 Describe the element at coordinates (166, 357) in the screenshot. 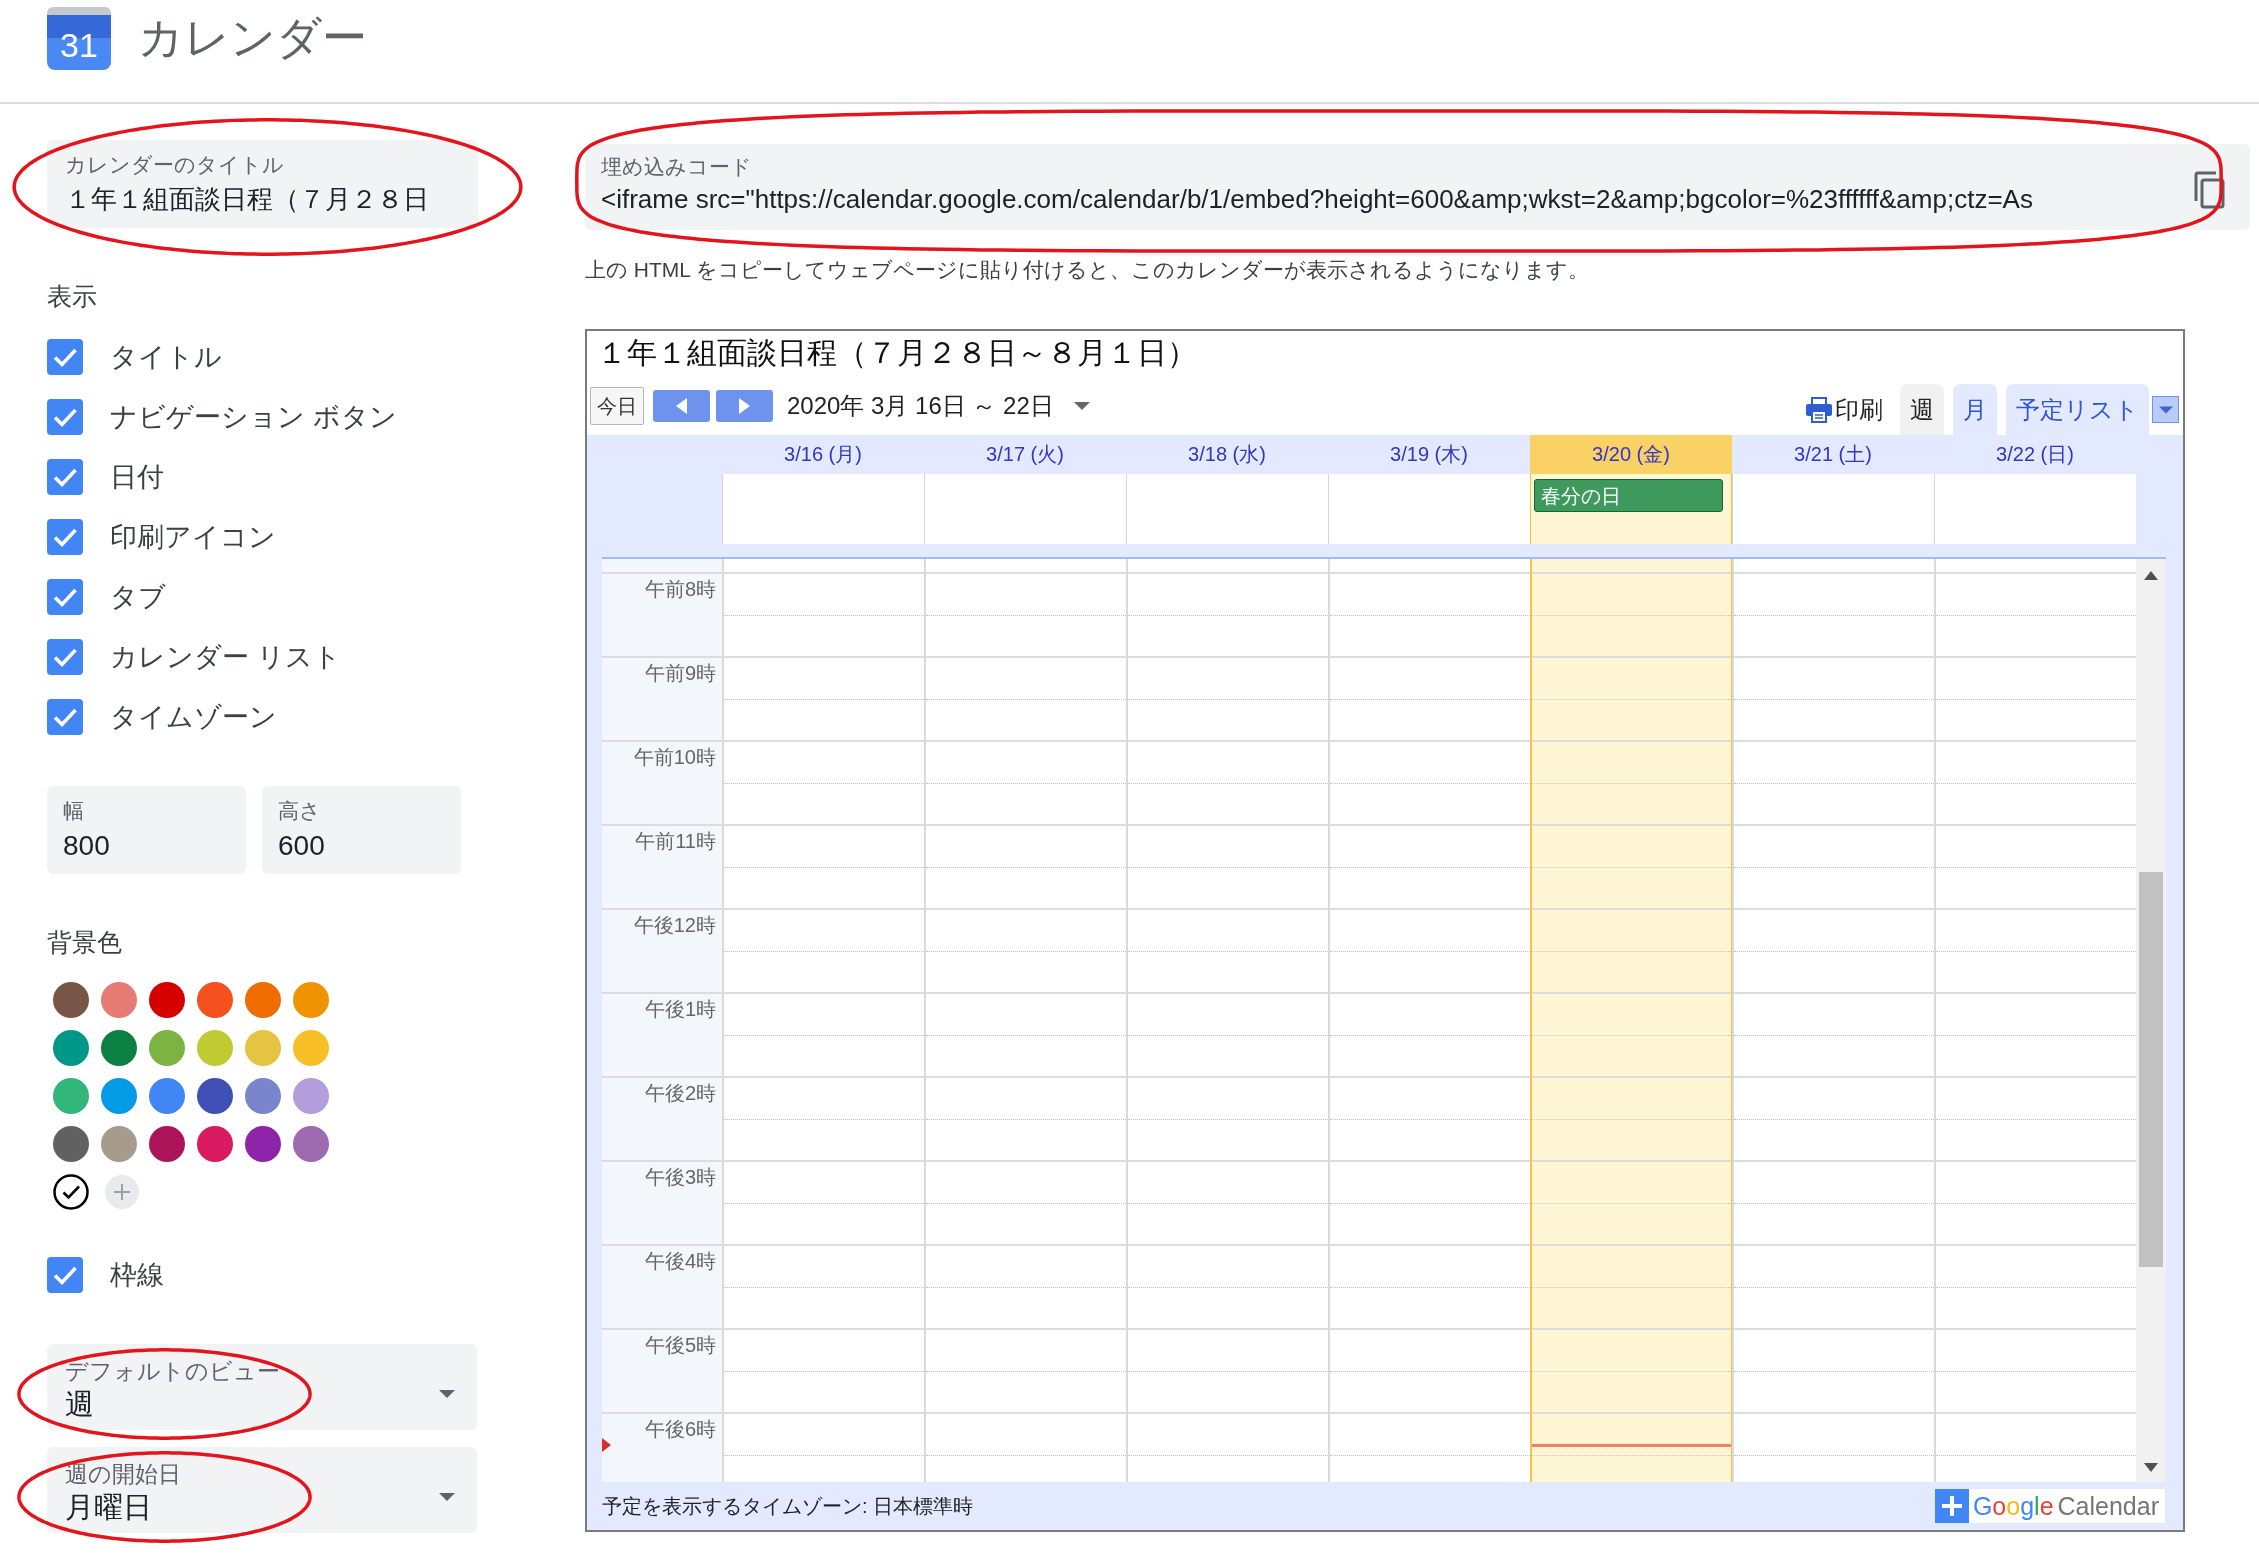

I see `option-label: タイトル` at that location.